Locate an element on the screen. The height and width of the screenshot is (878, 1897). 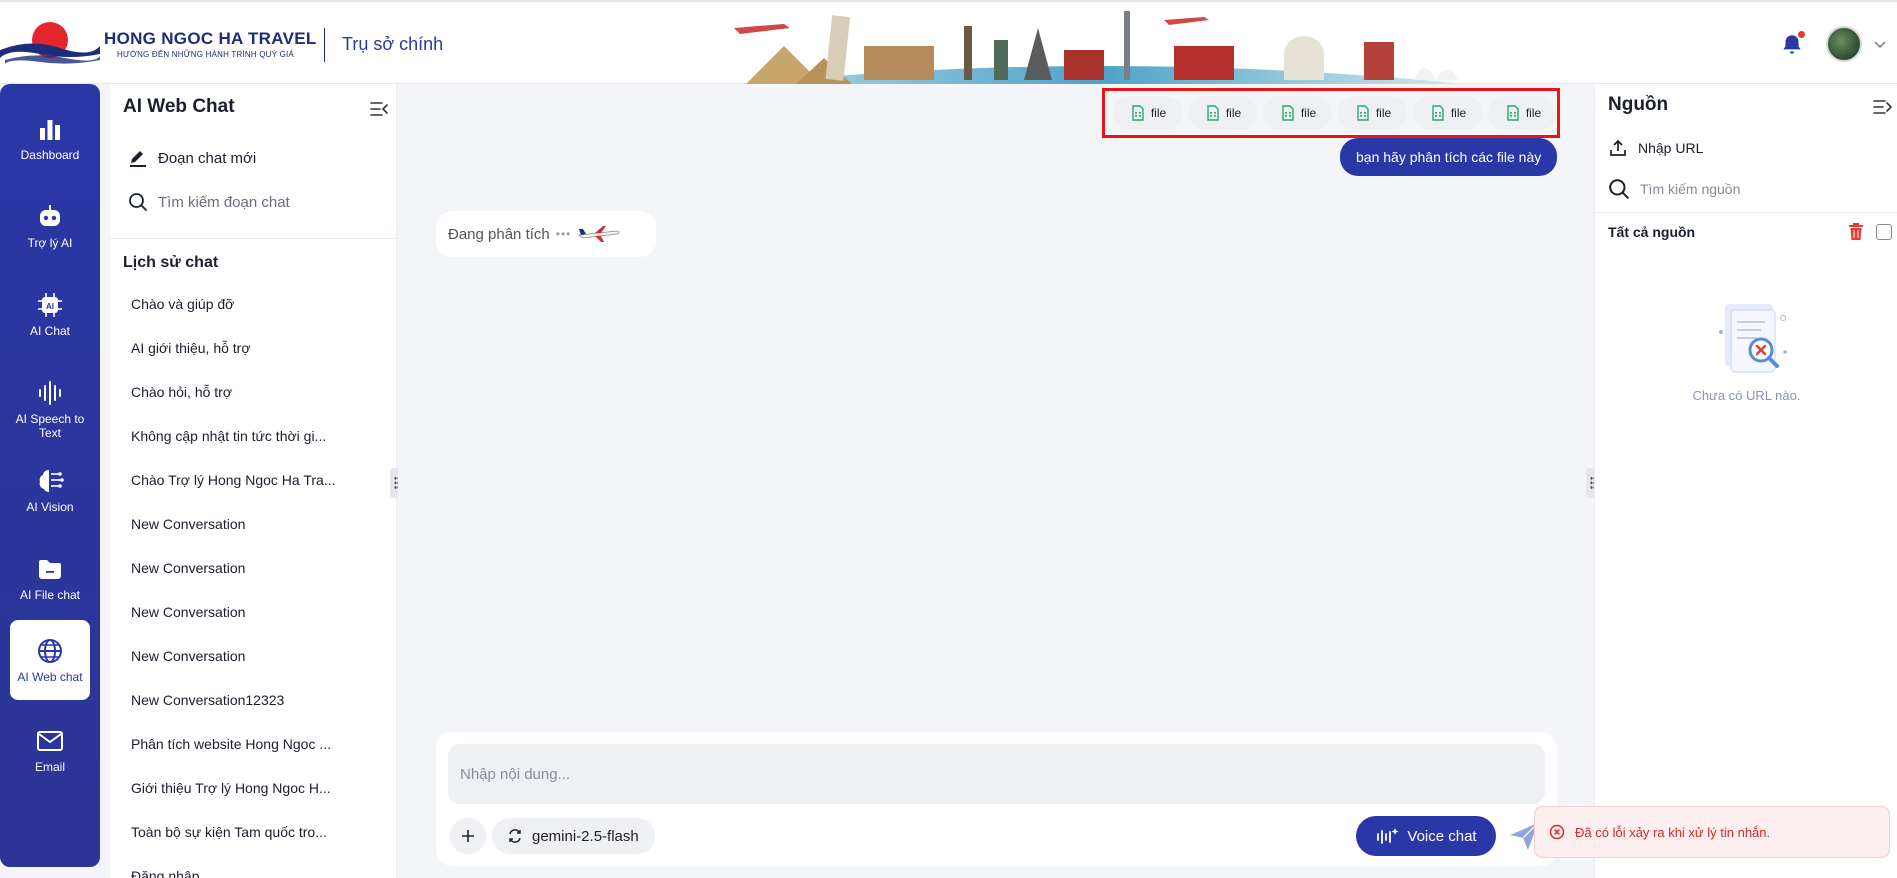
trash-icon is located at coordinates (1856, 232).